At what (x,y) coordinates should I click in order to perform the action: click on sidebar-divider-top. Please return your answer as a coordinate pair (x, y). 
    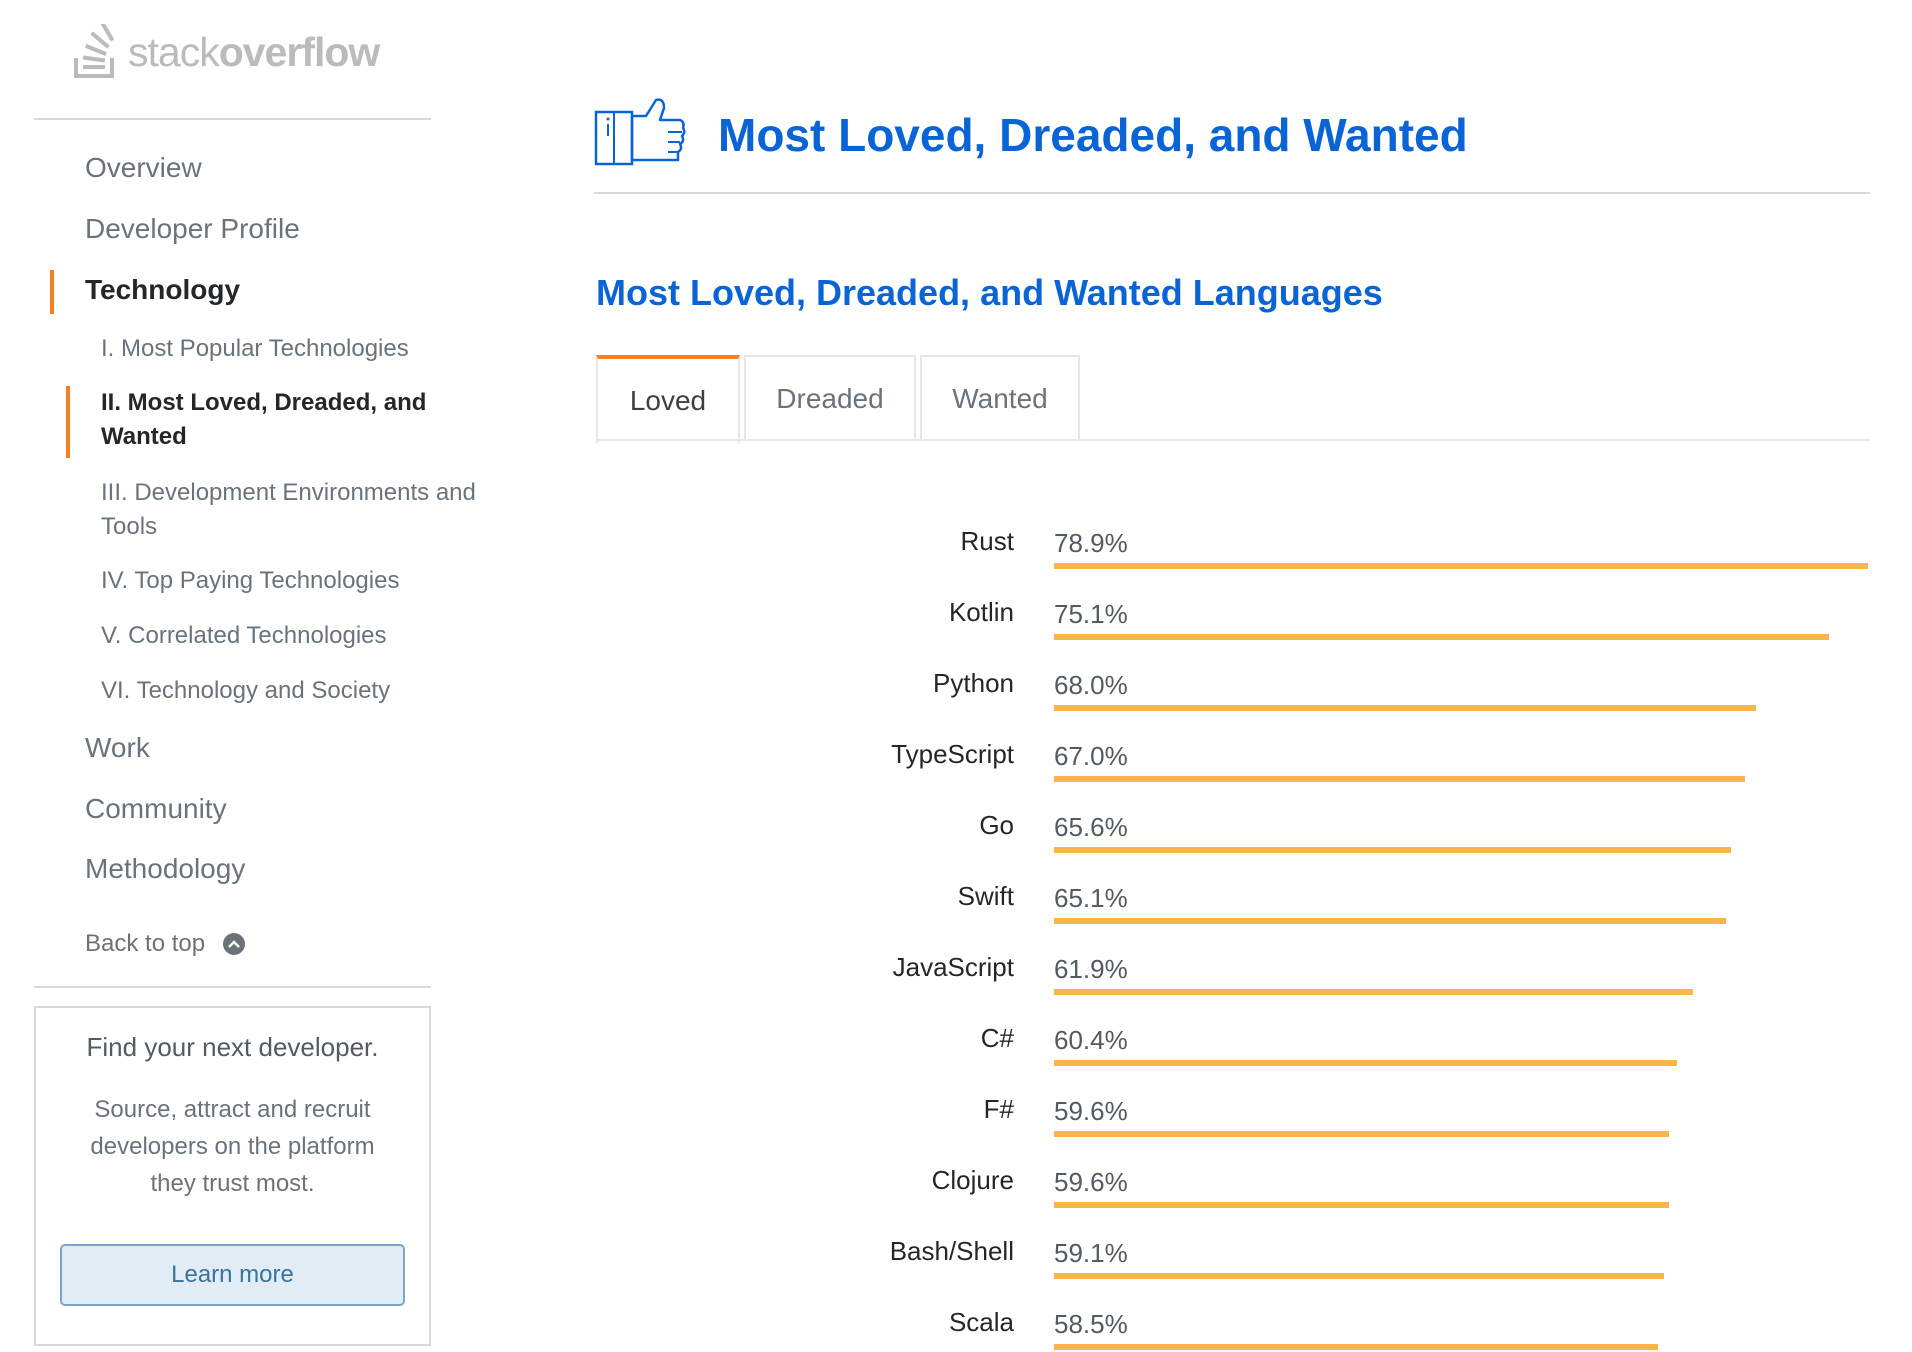
    Looking at the image, I should click on (232, 119).